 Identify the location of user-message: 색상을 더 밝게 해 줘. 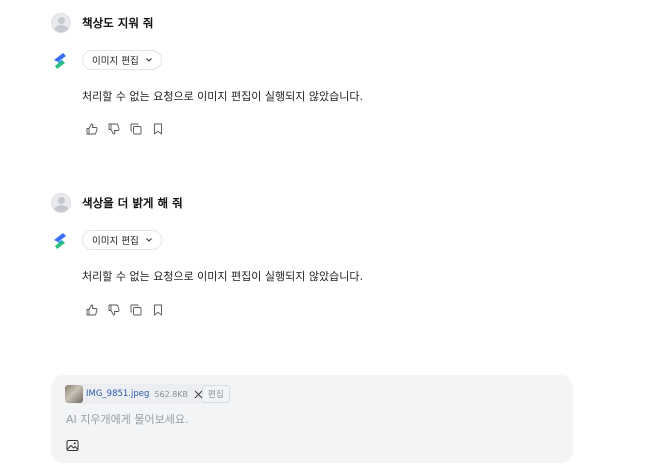
(132, 203).